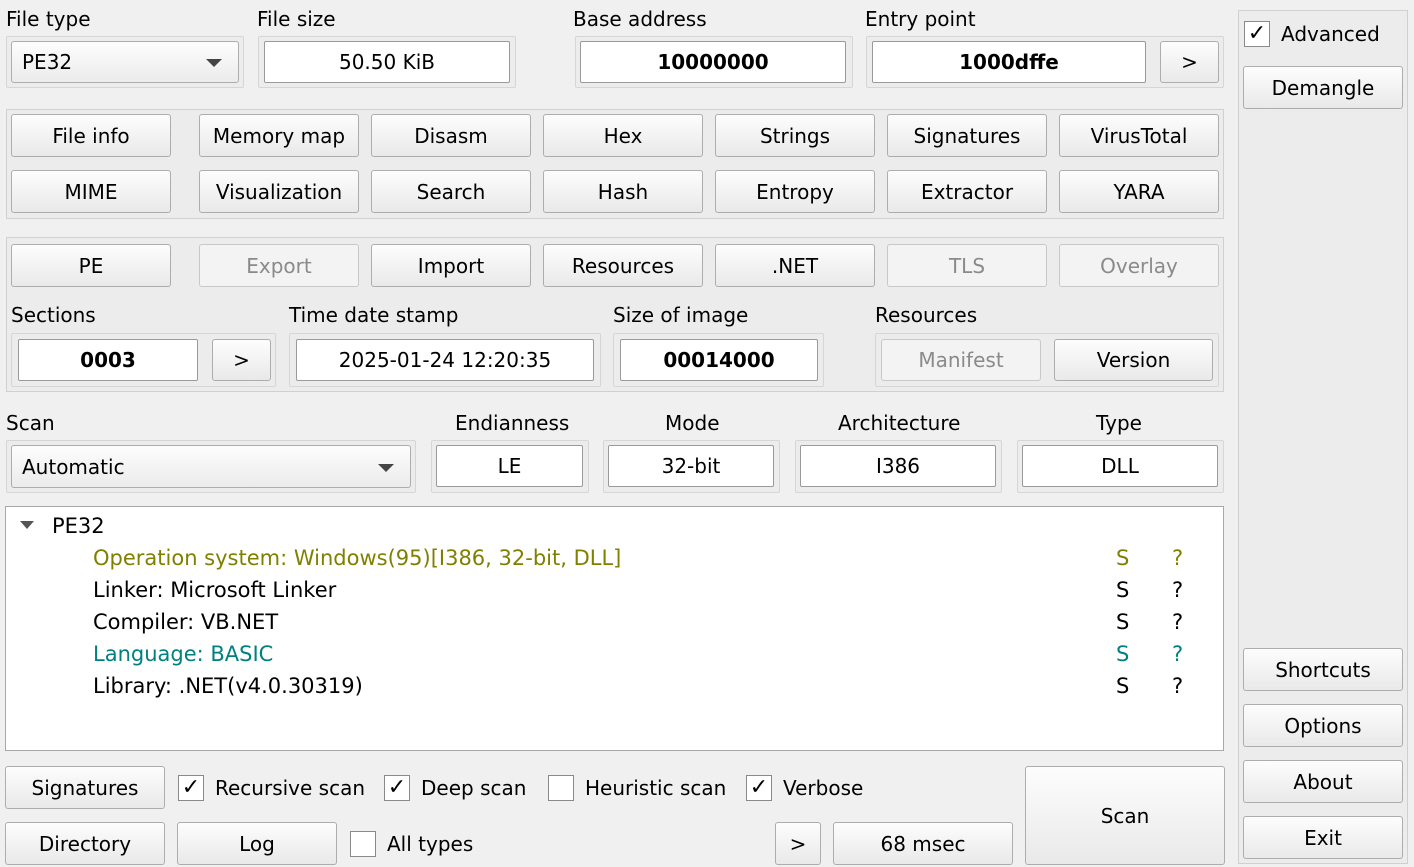 Image resolution: width=1414 pixels, height=867 pixels. What do you see at coordinates (692, 423) in the screenshot?
I see `mode-label: Mode` at bounding box center [692, 423].